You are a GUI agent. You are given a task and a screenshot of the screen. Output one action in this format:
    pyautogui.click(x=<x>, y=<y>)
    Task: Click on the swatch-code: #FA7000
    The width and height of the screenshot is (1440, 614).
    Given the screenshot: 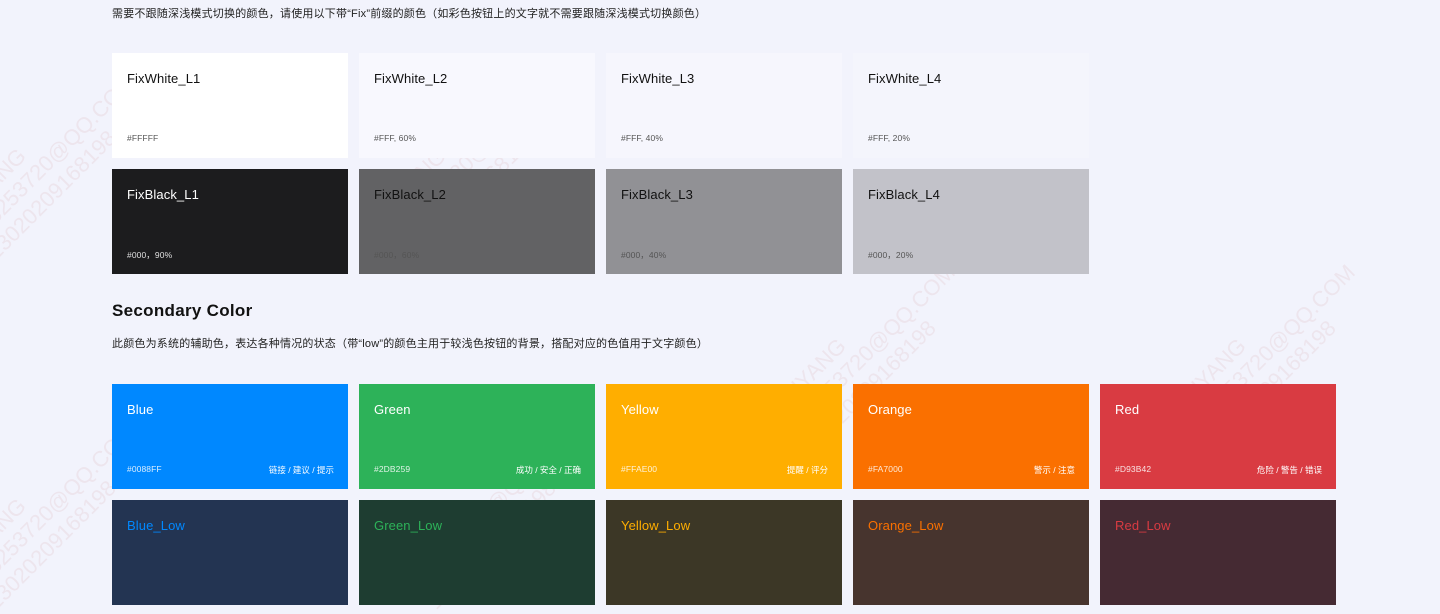 What is the action you would take?
    pyautogui.click(x=885, y=469)
    